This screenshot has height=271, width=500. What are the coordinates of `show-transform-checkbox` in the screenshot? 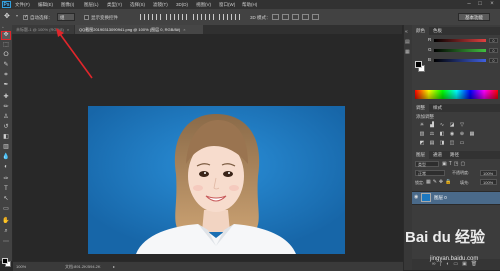 It's located at (86, 17).